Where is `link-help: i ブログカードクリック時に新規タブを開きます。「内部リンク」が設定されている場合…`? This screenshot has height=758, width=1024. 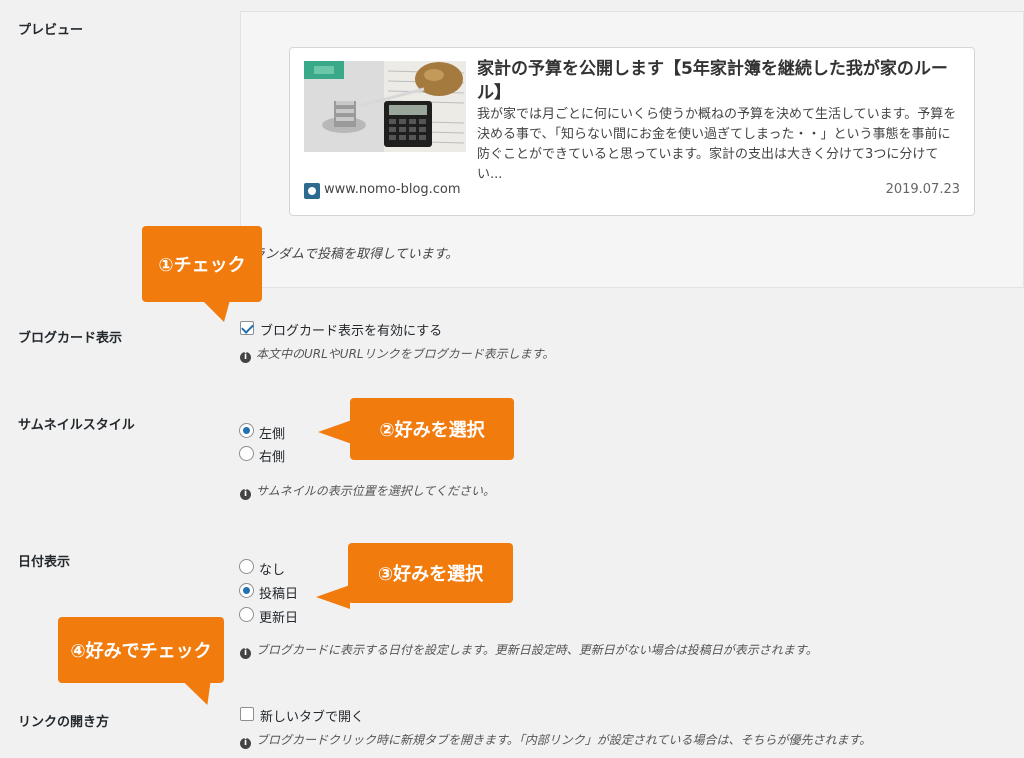
link-help: i ブログカードクリック時に新規タブを開きます。「内部リンク」が設定されている場合… is located at coordinates (555, 740).